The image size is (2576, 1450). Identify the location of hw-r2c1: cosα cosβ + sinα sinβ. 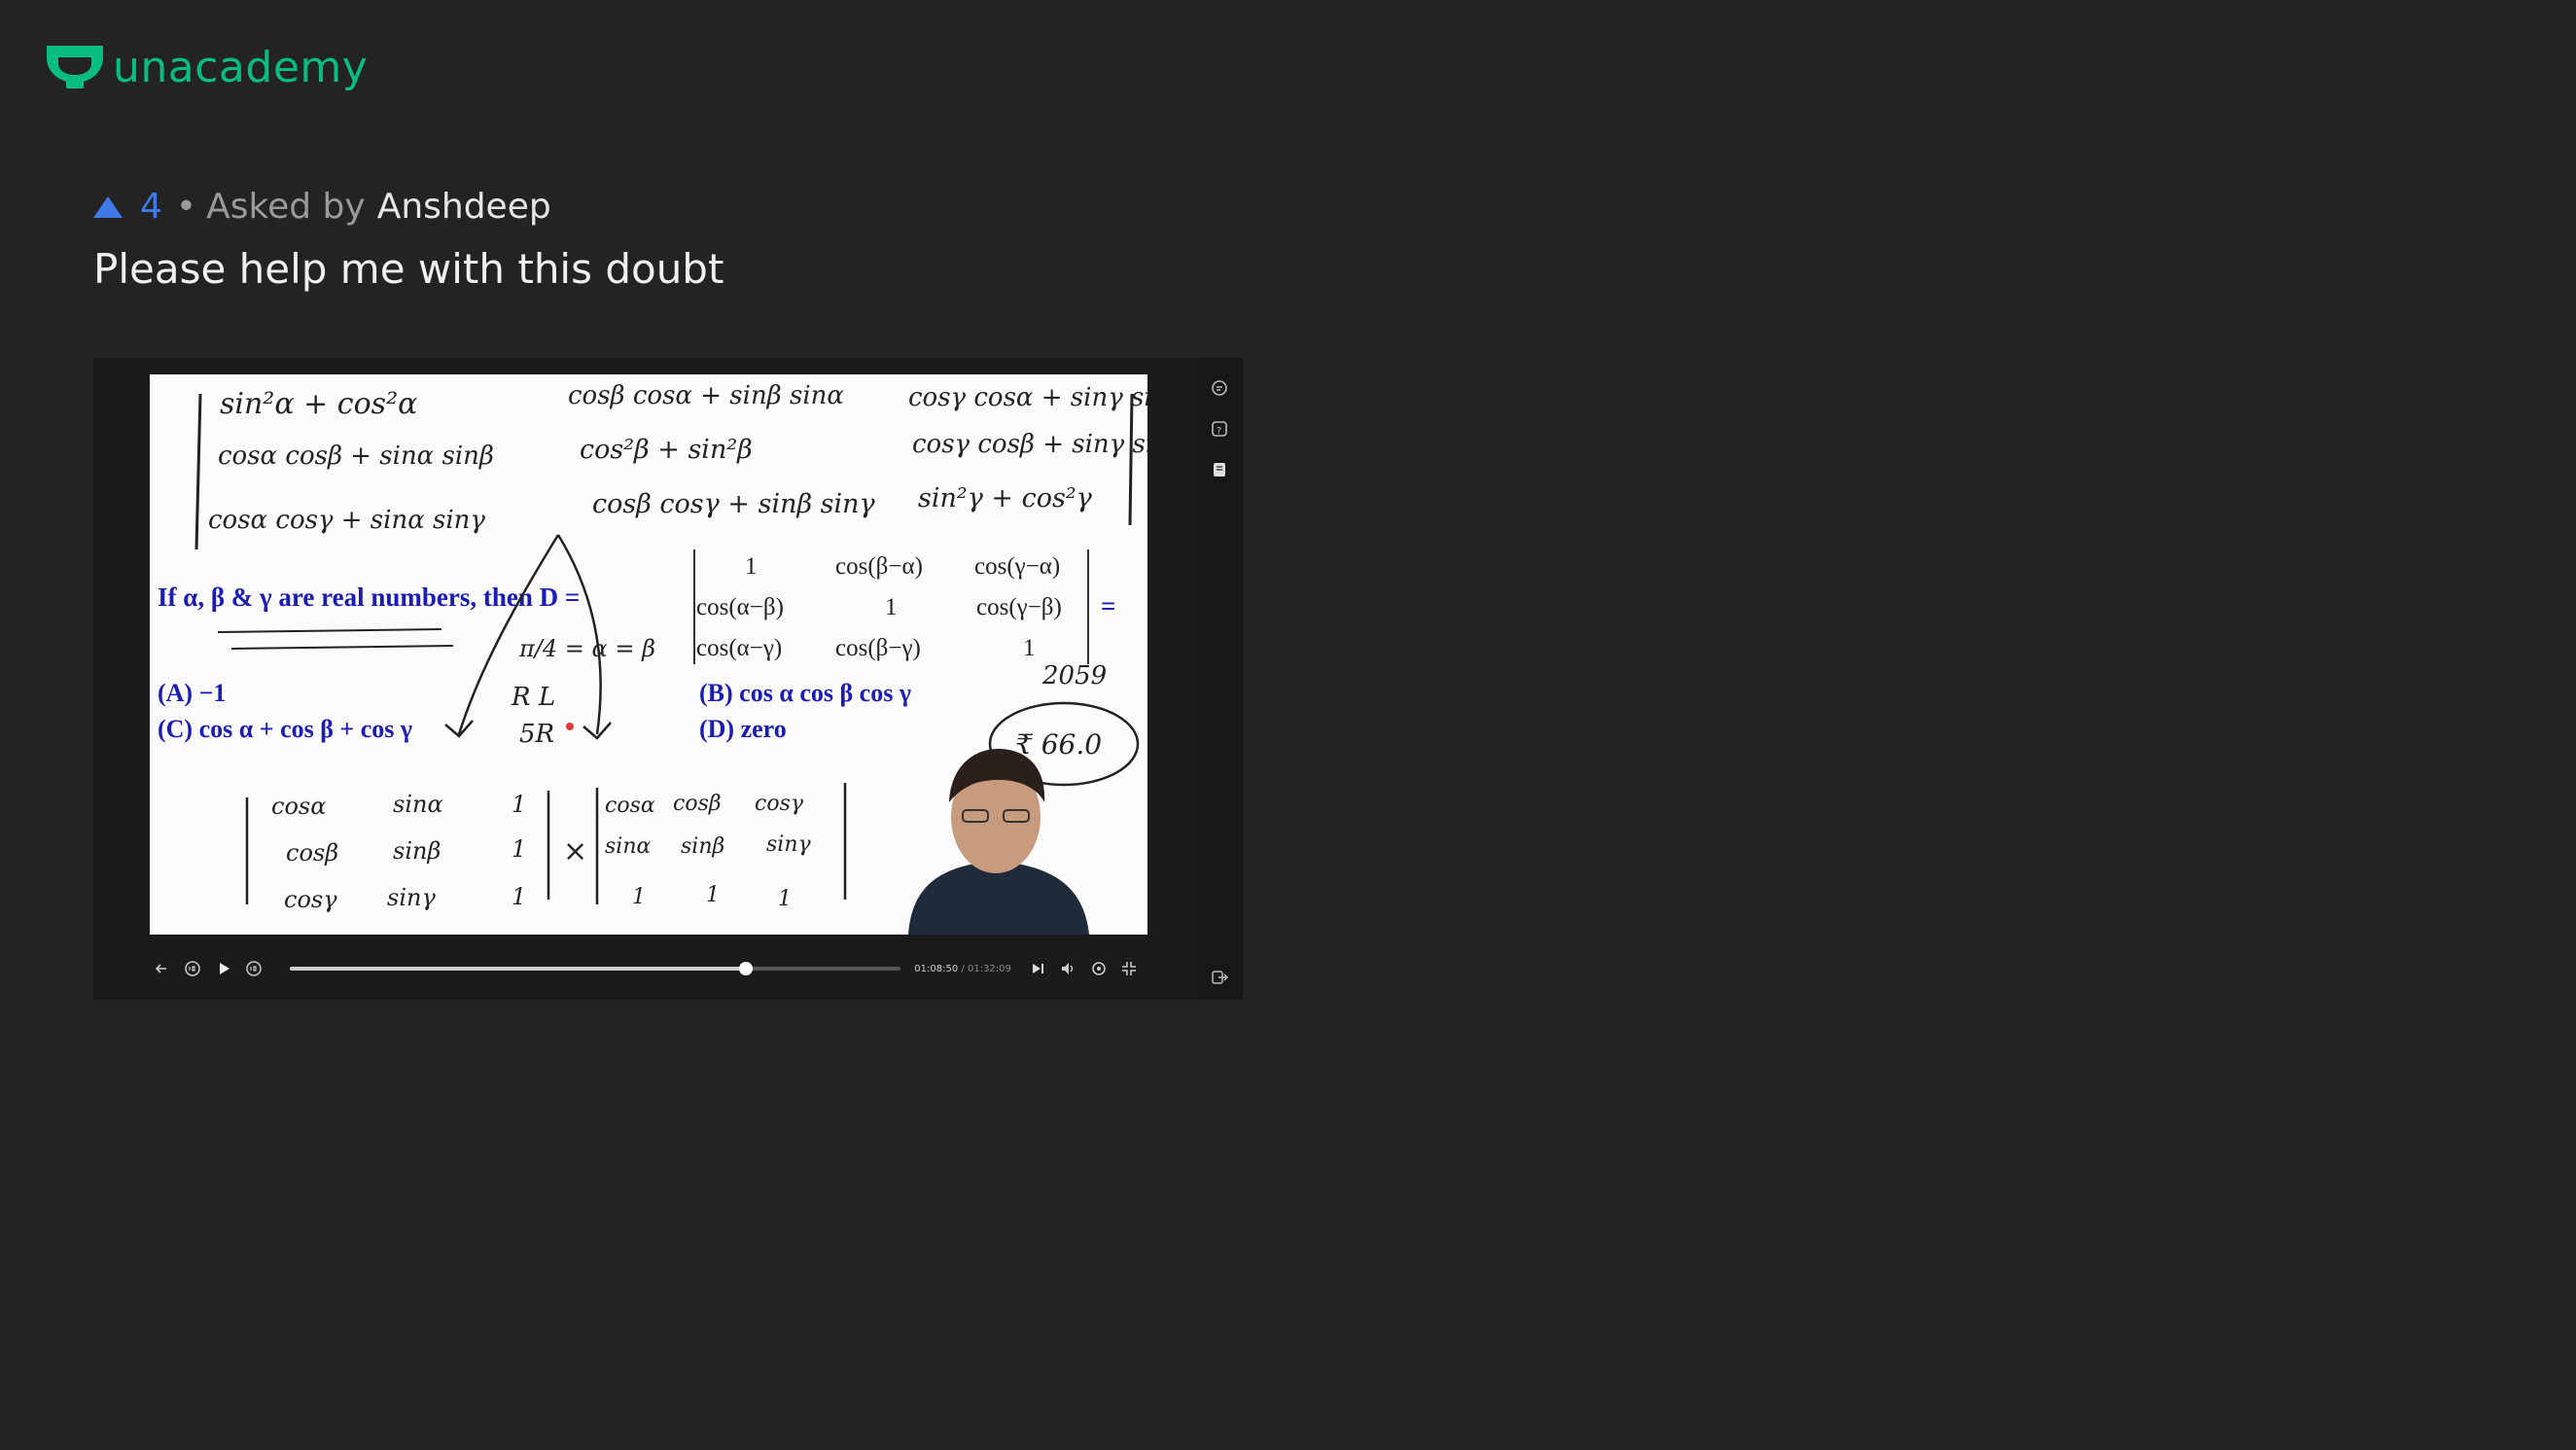
(356, 456).